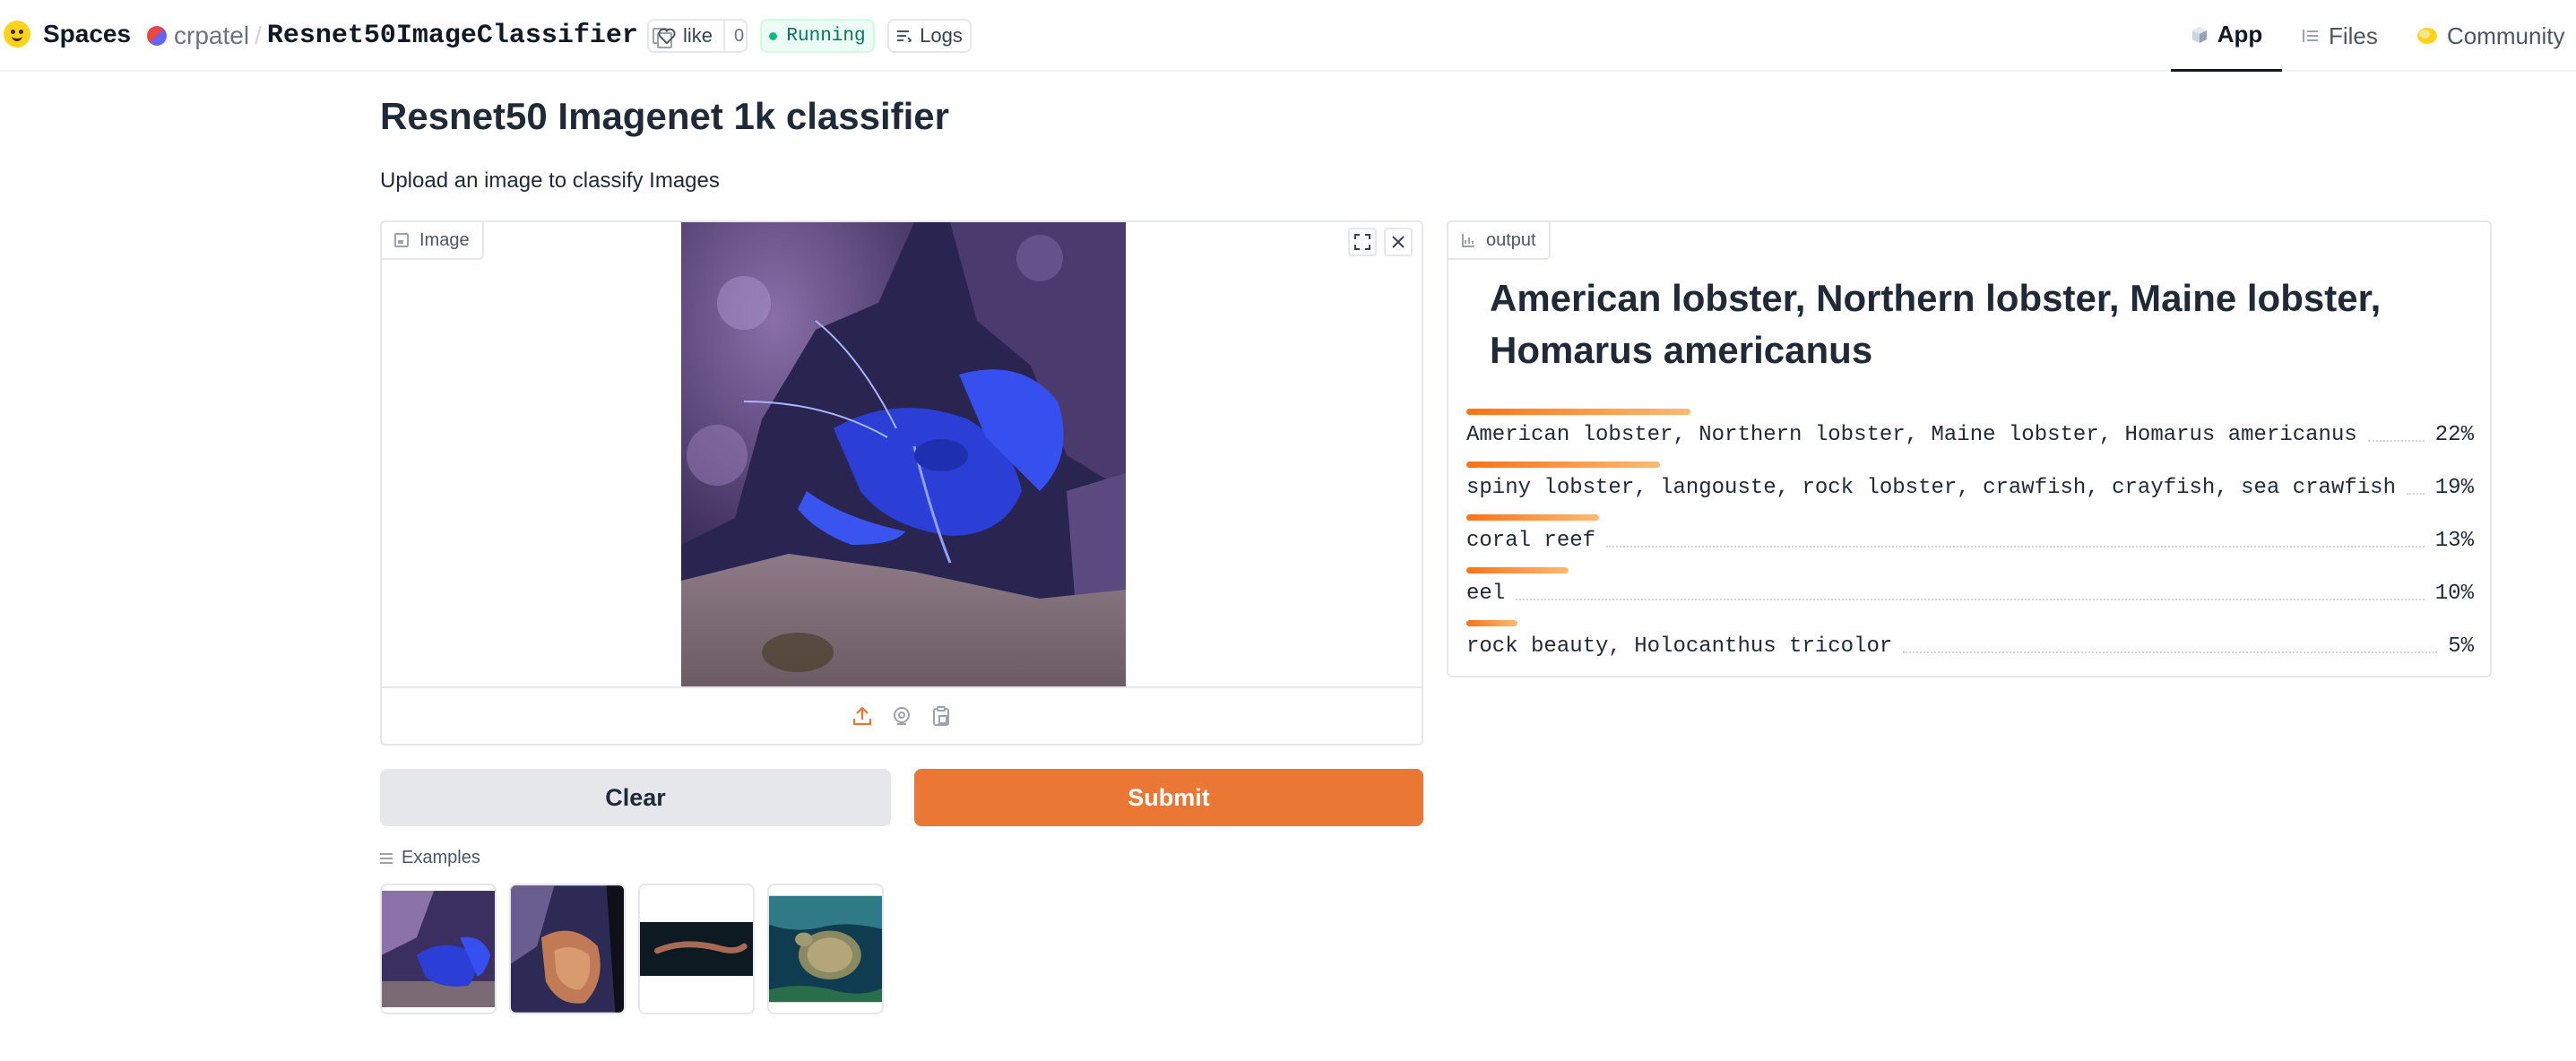 This screenshot has height=1061, width=2576. What do you see at coordinates (2310, 36) in the screenshot?
I see `files-icon` at bounding box center [2310, 36].